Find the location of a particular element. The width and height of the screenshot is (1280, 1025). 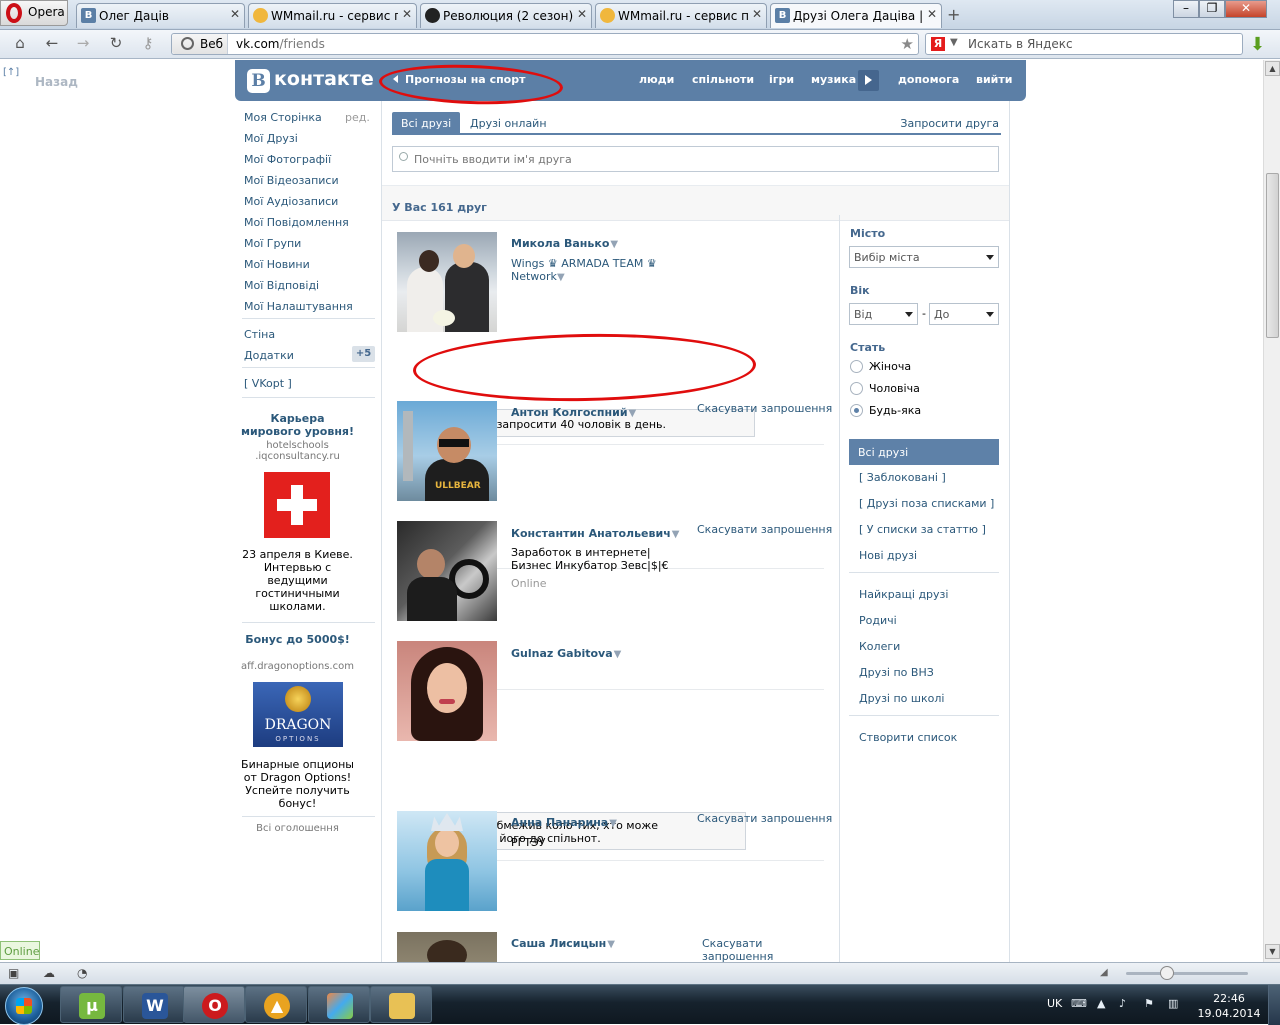

invite-friend-link: Запросити друга is located at coordinates (949, 123).